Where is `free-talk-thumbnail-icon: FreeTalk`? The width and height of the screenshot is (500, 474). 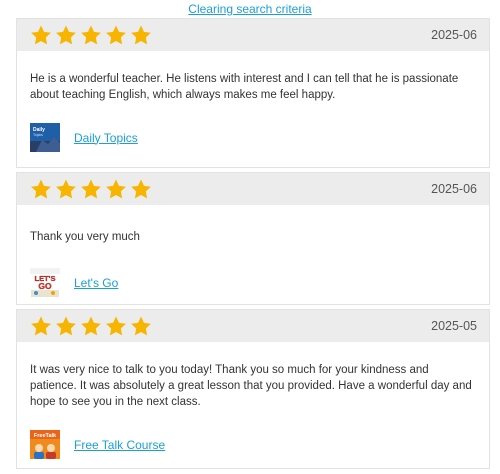
free-talk-thumbnail-icon: FreeTalk is located at coordinates (45, 444).